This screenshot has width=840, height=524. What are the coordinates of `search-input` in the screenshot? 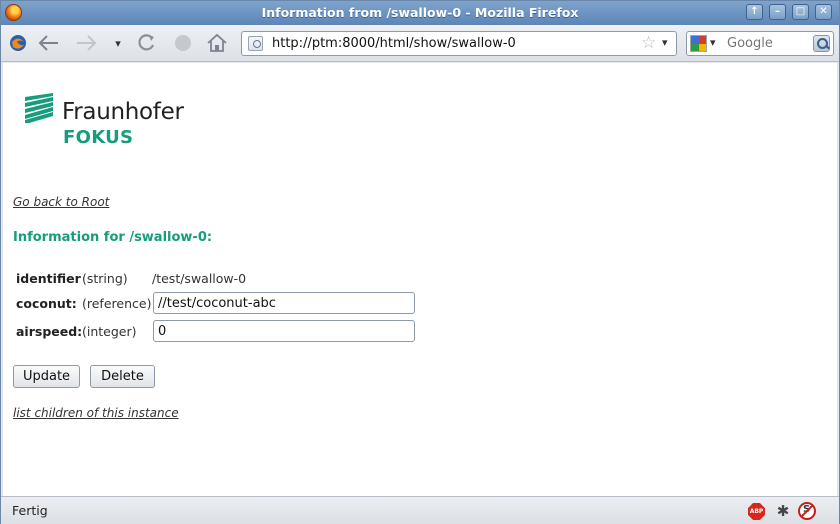 It's located at (769, 43).